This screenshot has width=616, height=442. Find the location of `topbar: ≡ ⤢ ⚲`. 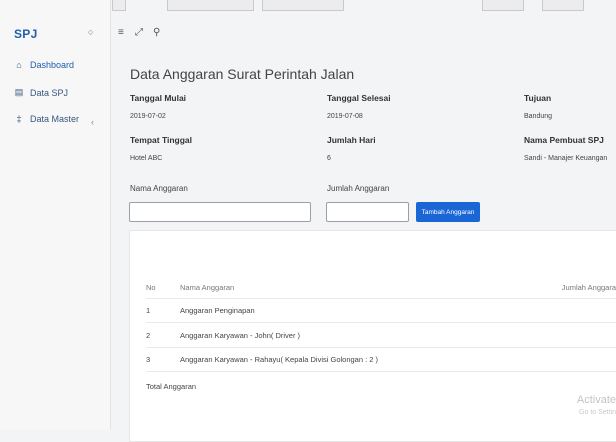

topbar: ≡ ⤢ ⚲ is located at coordinates (364, 29).